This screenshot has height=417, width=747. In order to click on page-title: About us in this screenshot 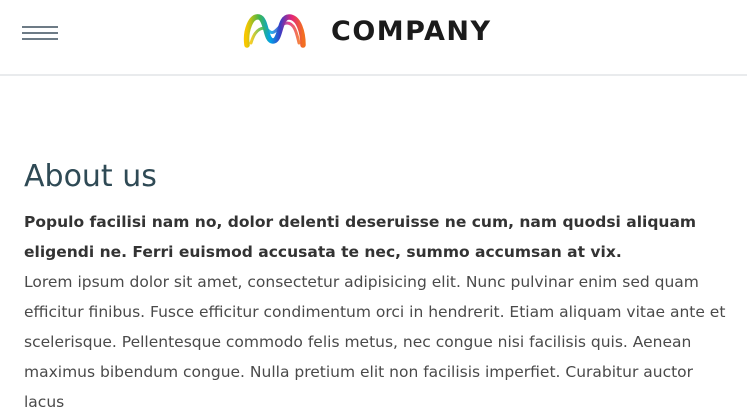, I will do `click(90, 176)`.